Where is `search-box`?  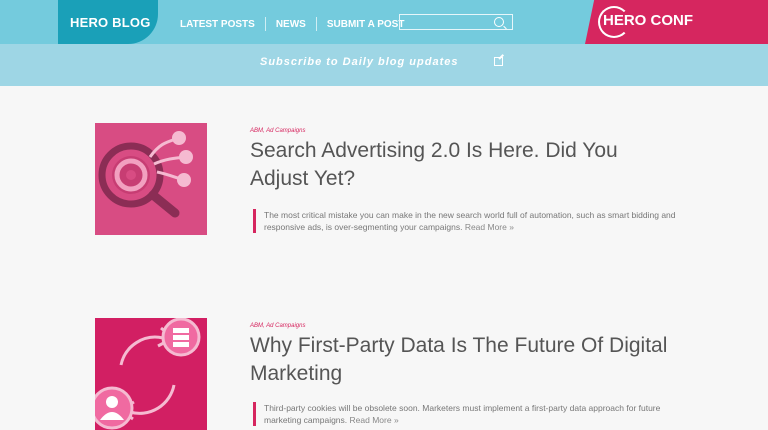 search-box is located at coordinates (456, 23).